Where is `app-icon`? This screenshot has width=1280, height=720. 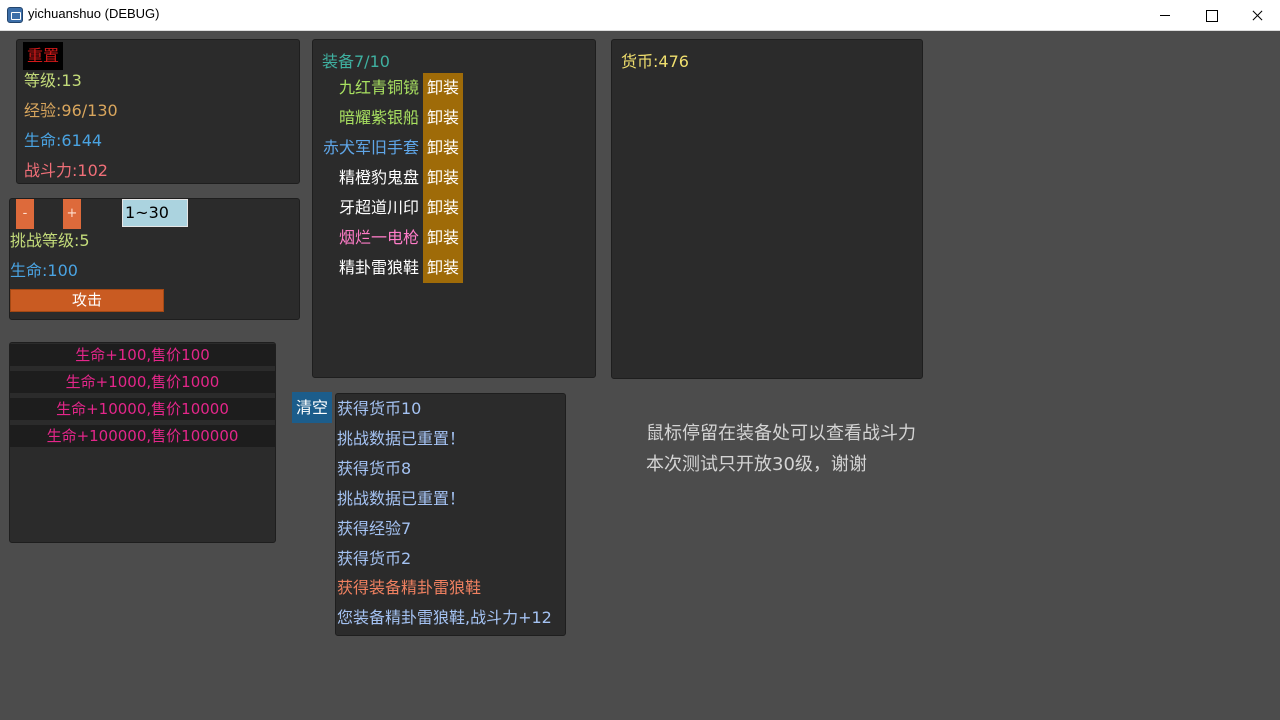
app-icon is located at coordinates (15, 15).